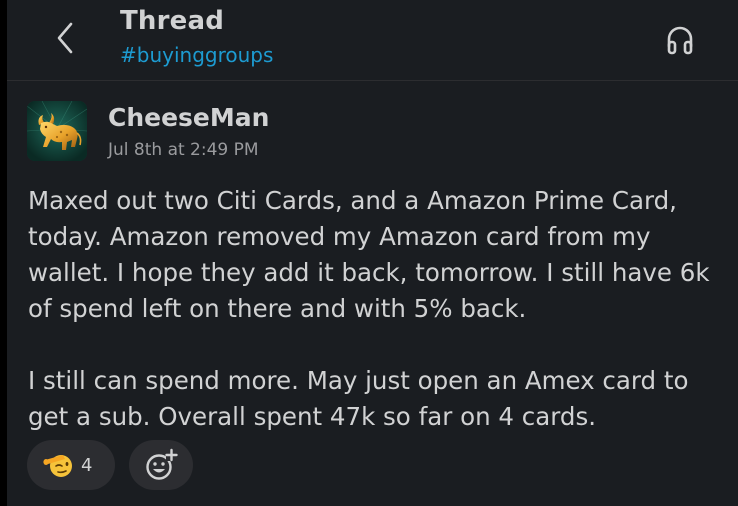  Describe the element at coordinates (188, 117) in the screenshot. I see `author-name: CheeseMan` at that location.